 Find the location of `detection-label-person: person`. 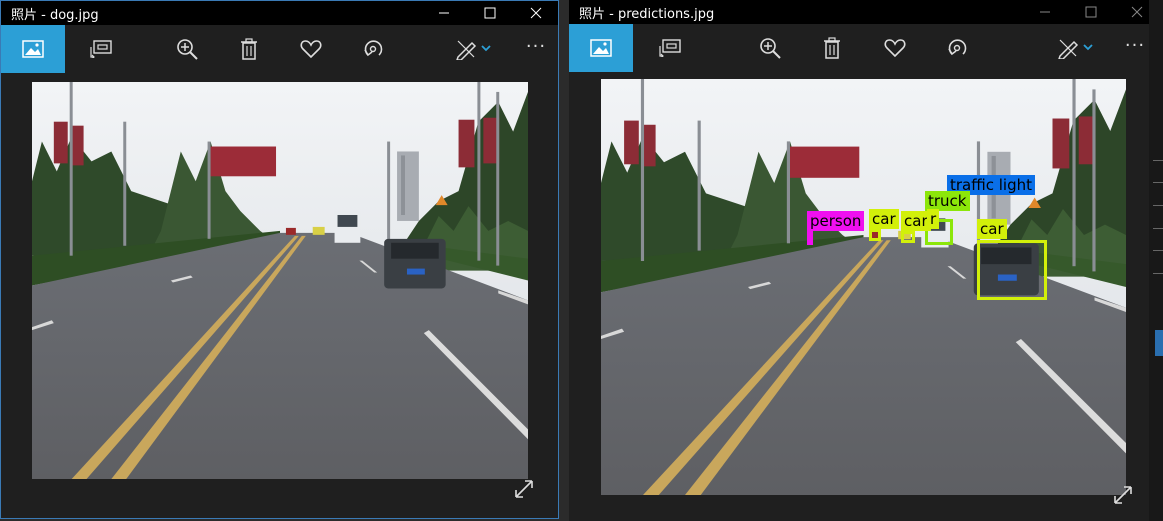

detection-label-person: person is located at coordinates (836, 221).